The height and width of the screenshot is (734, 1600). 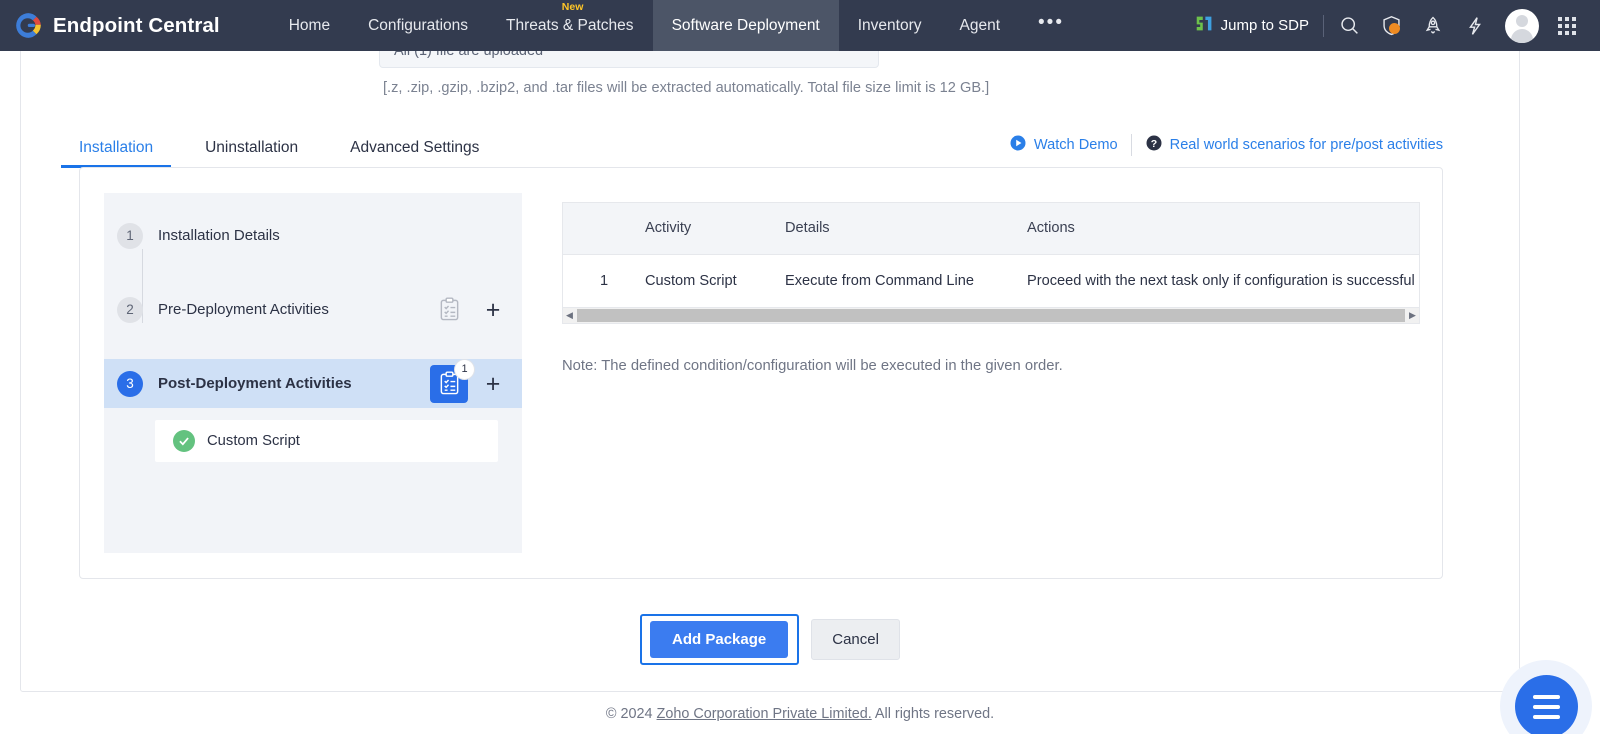 What do you see at coordinates (604, 280) in the screenshot?
I see `row-index: 1` at bounding box center [604, 280].